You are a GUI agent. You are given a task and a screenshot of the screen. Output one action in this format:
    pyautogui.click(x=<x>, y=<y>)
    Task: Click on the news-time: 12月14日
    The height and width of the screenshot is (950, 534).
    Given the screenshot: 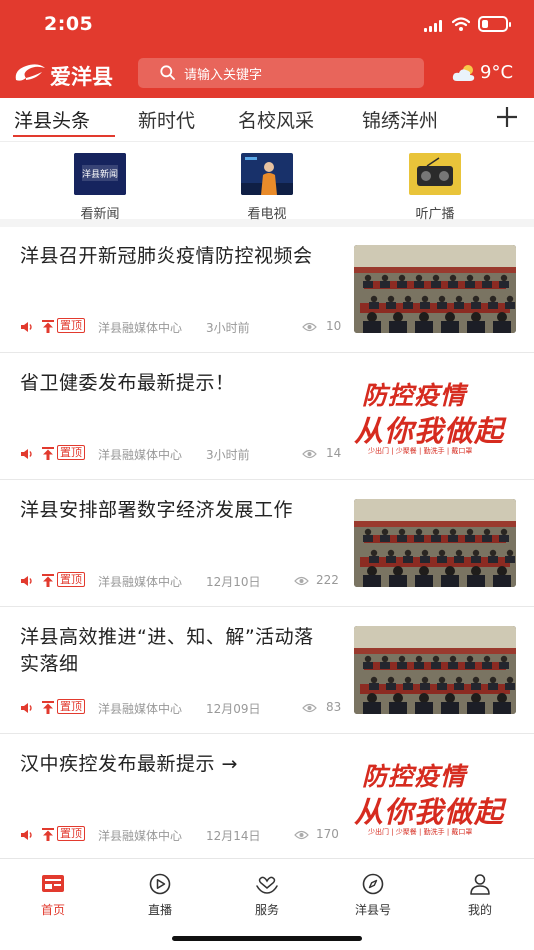 What is the action you would take?
    pyautogui.click(x=233, y=836)
    